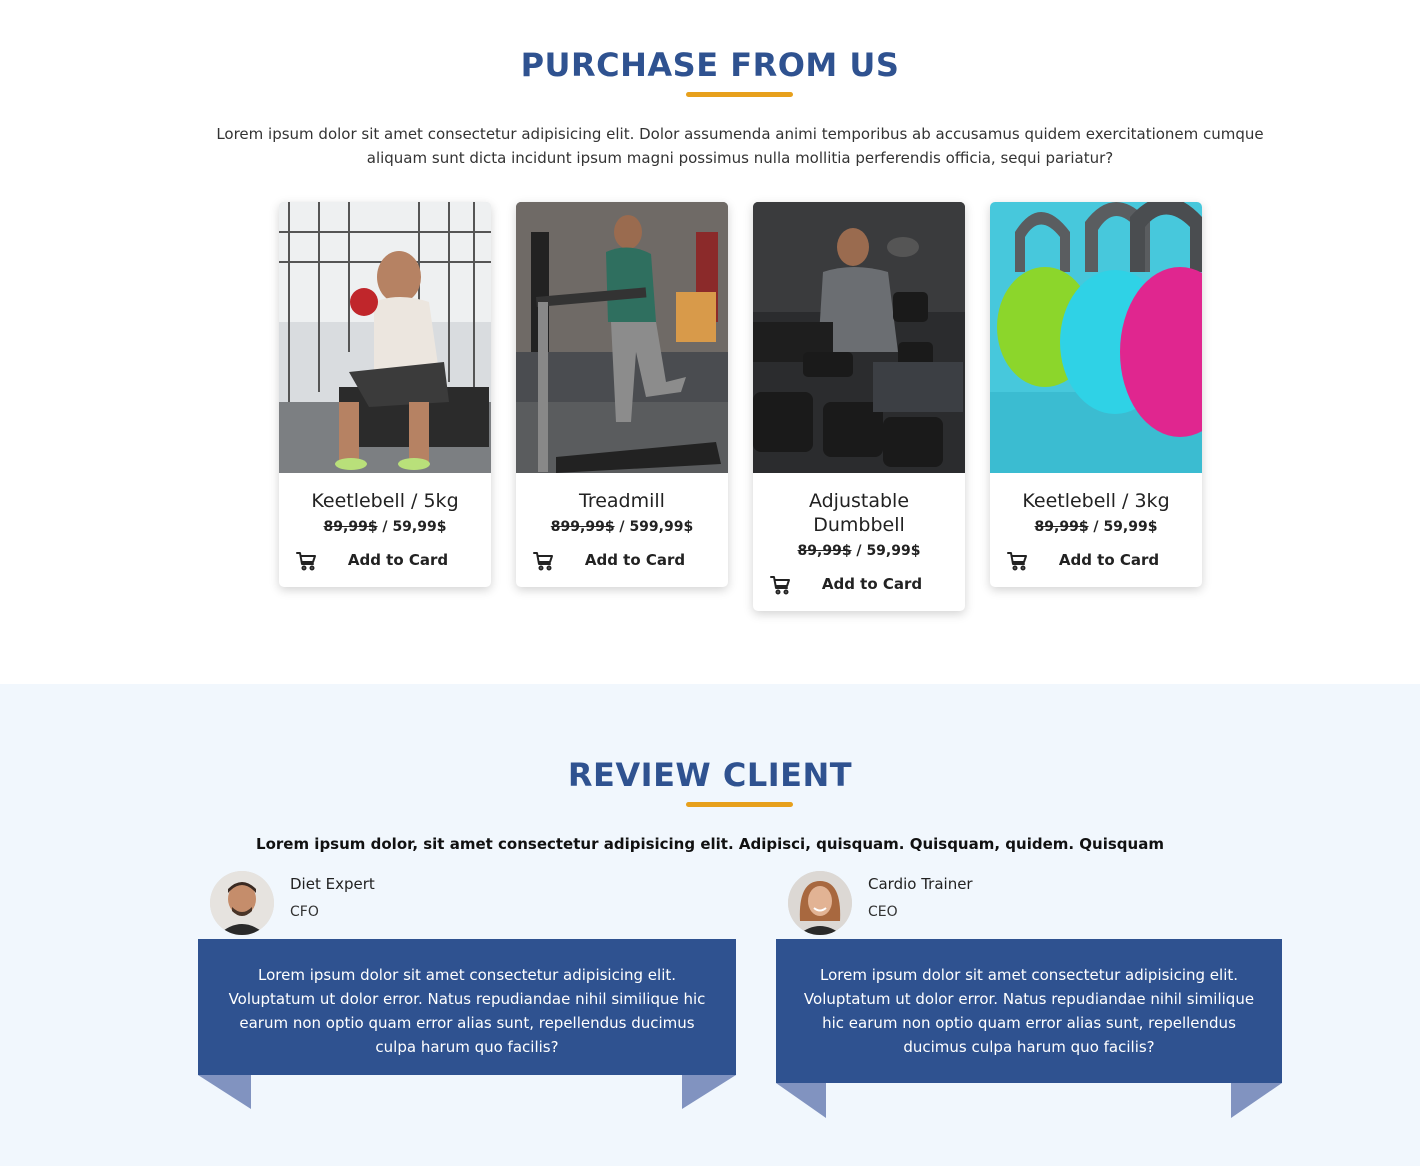 This screenshot has height=1166, width=1420. Describe the element at coordinates (710, 775) in the screenshot. I see `review-title: REVIEW CLIENT` at that location.